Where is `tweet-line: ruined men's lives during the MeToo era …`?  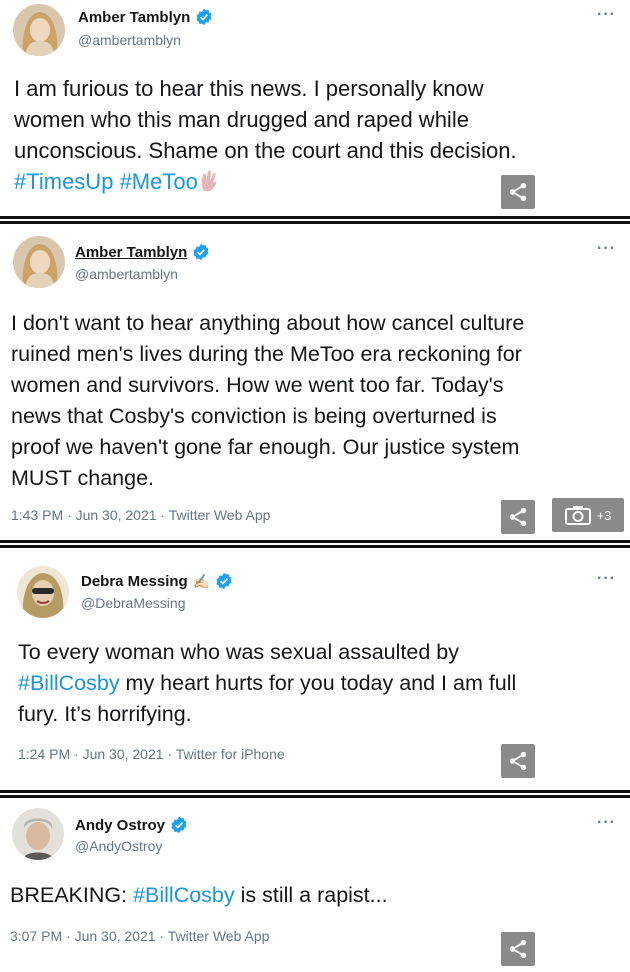
tweet-line: ruined men's lives during the MeToo era … is located at coordinates (266, 354).